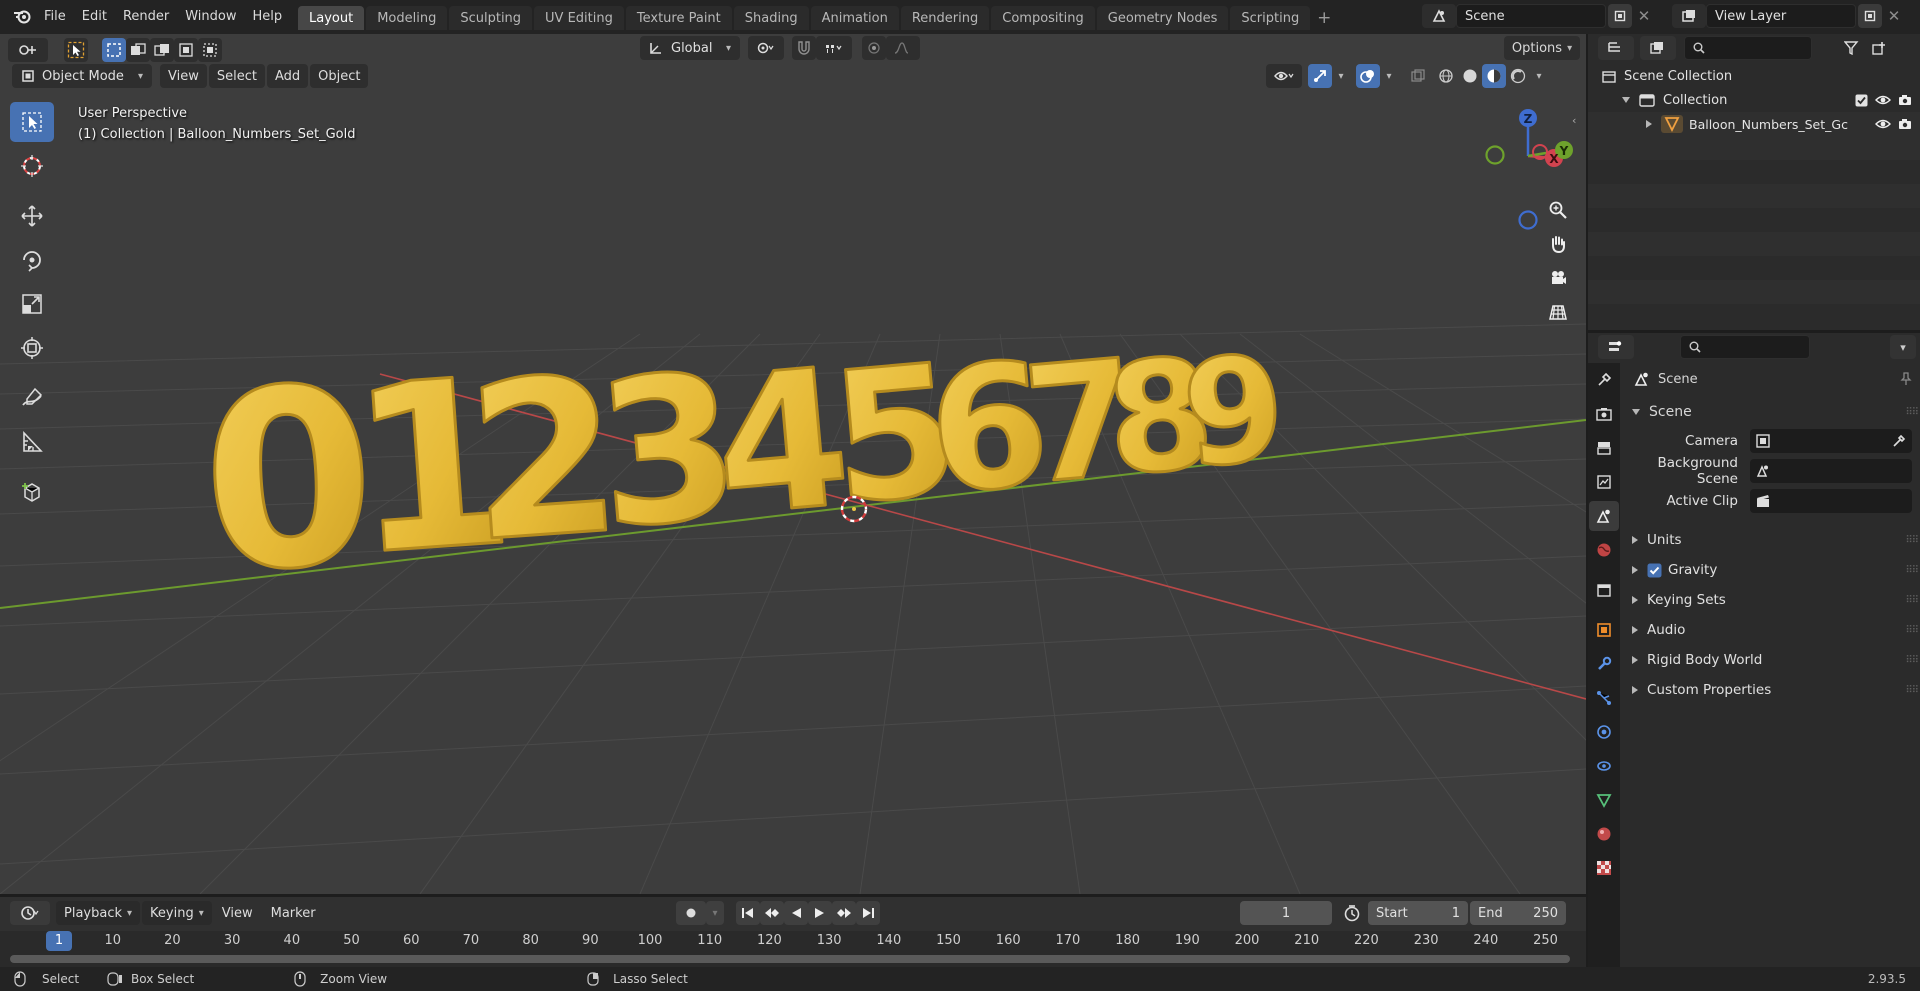  Describe the element at coordinates (1620, 16) in the screenshot. I see `new-scene-icon` at that location.